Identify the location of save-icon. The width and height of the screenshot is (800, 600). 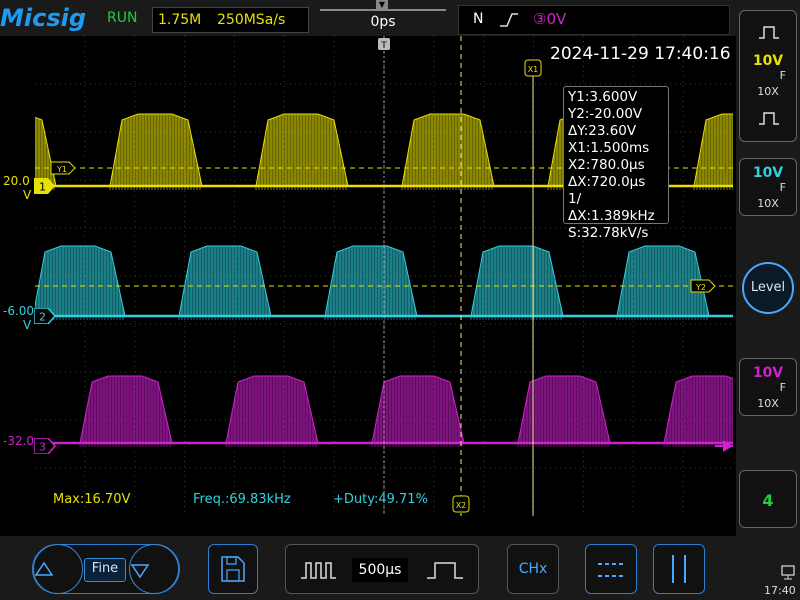
(233, 569).